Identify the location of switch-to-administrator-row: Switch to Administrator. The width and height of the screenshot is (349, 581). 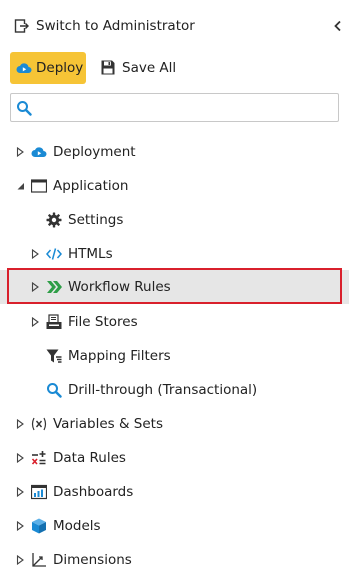
(174, 26).